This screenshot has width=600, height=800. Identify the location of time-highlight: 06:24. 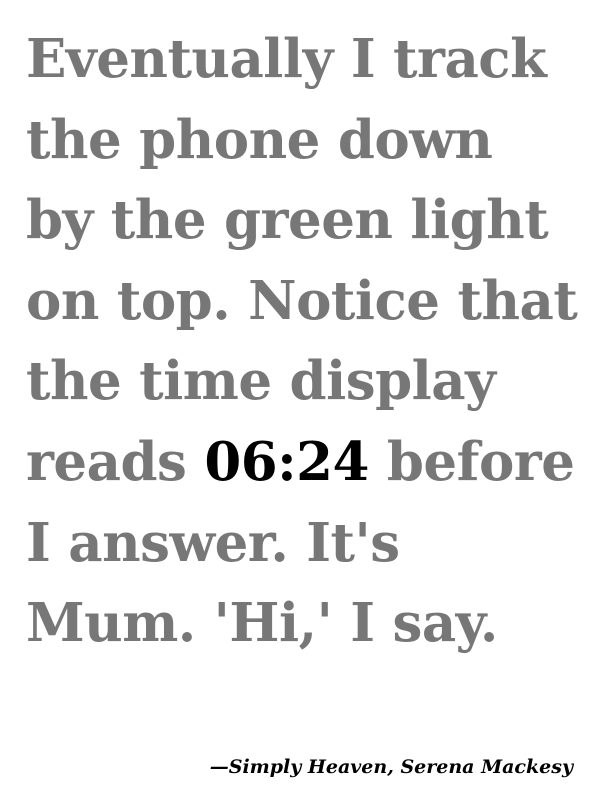
(286, 461).